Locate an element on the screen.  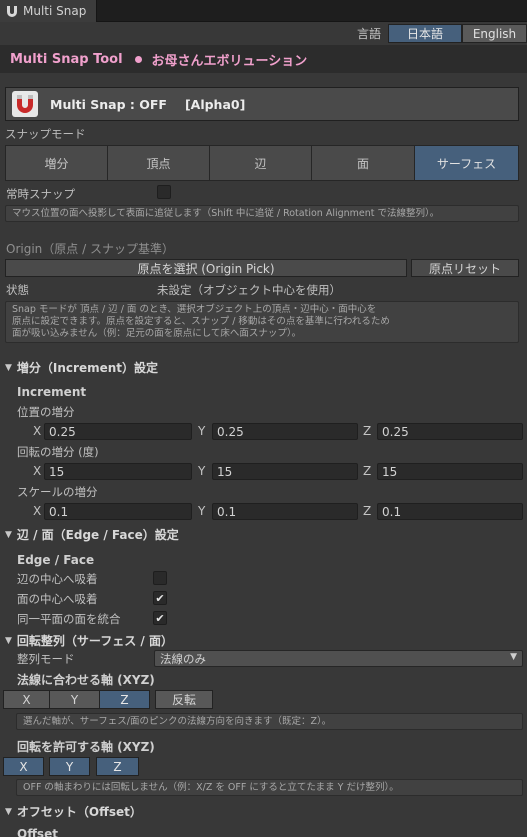
mode-increment-button: 増分 is located at coordinates (56, 163).